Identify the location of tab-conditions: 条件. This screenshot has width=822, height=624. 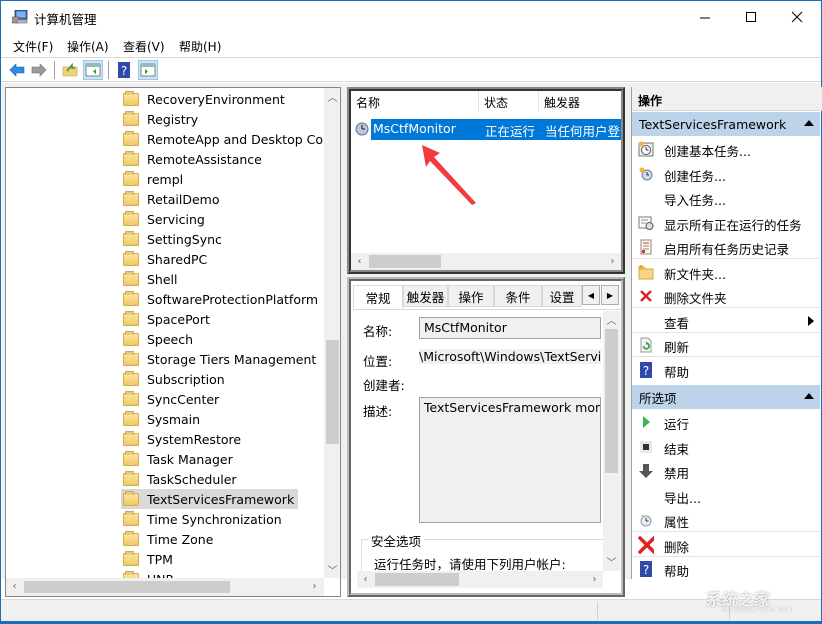
(518, 296).